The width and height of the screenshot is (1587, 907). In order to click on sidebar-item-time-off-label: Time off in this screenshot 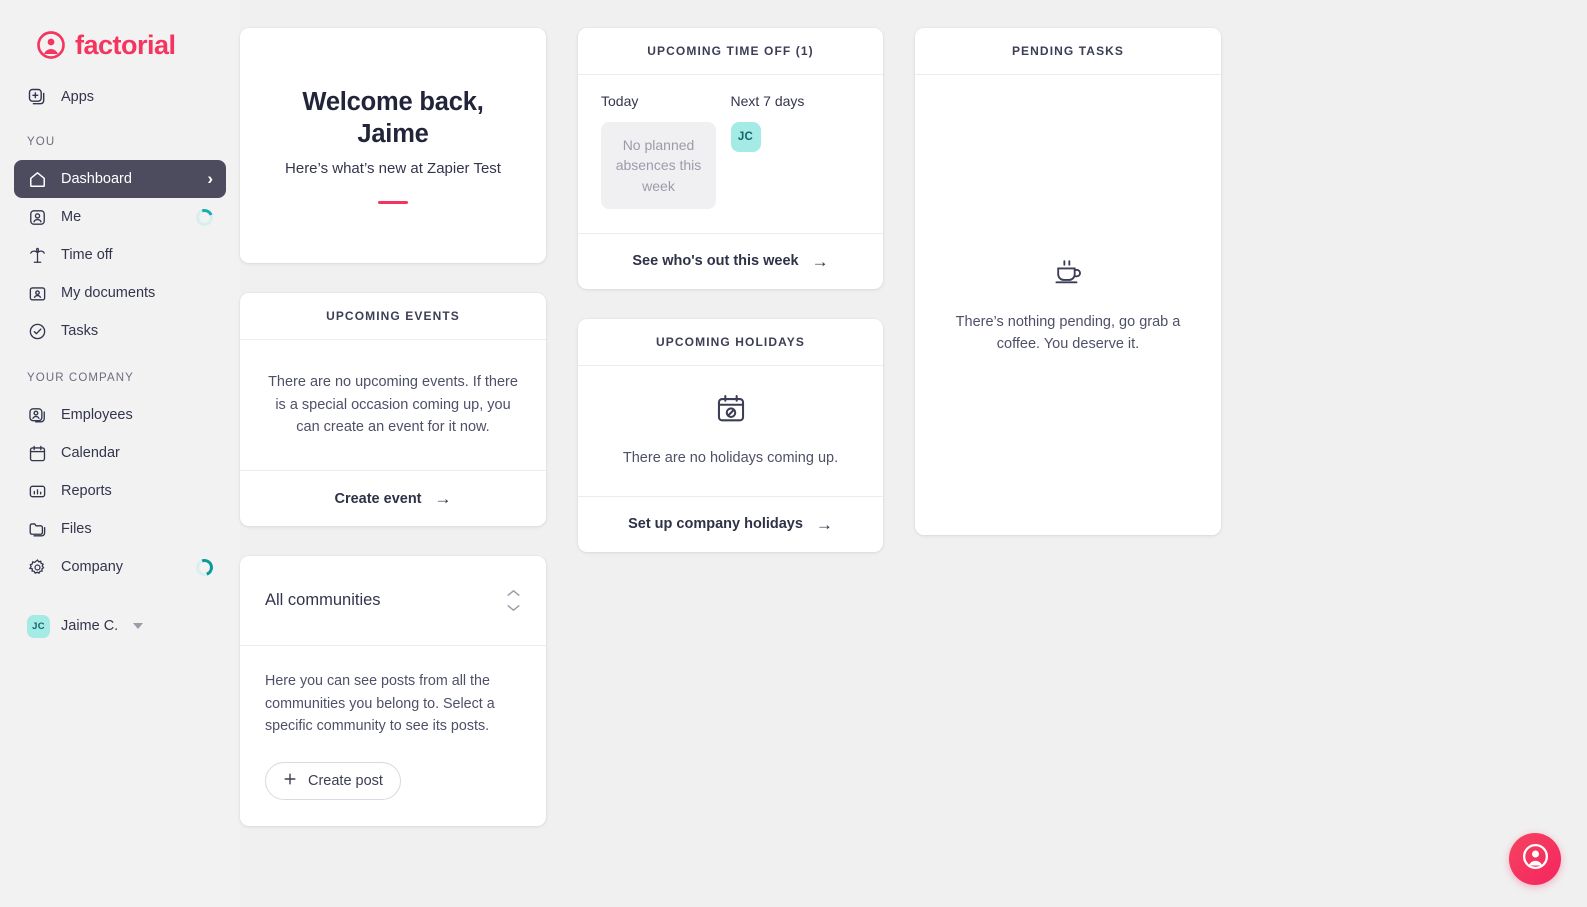, I will do `click(87, 255)`.